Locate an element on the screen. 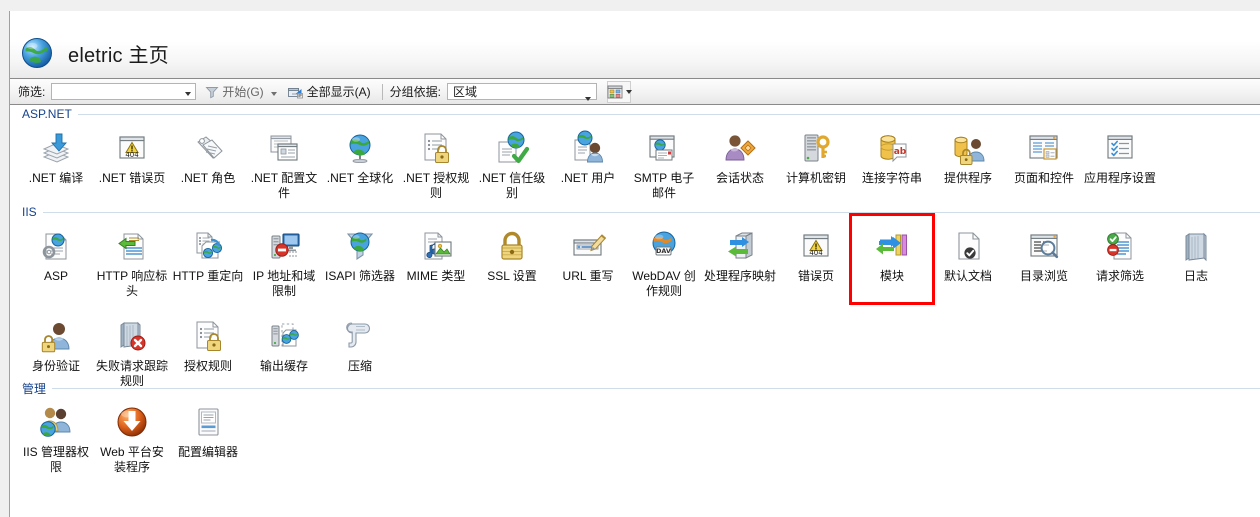 This screenshot has height=517, width=1260. feature-tile-pages-and-controls: 页面和控件 is located at coordinates (1044, 162).